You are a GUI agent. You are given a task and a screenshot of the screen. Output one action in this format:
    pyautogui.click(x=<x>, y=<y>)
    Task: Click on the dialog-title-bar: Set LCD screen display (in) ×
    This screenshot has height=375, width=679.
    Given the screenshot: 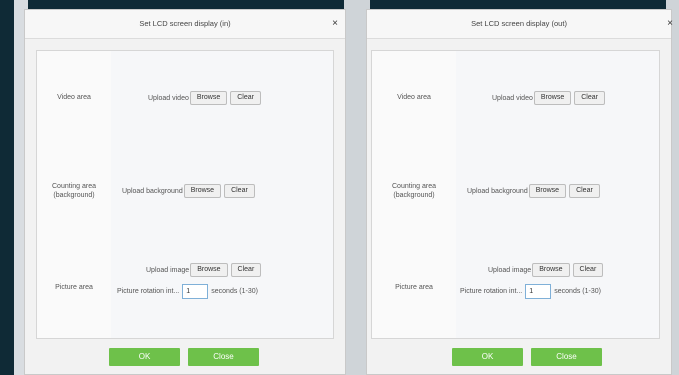 What is the action you would take?
    pyautogui.click(x=185, y=24)
    